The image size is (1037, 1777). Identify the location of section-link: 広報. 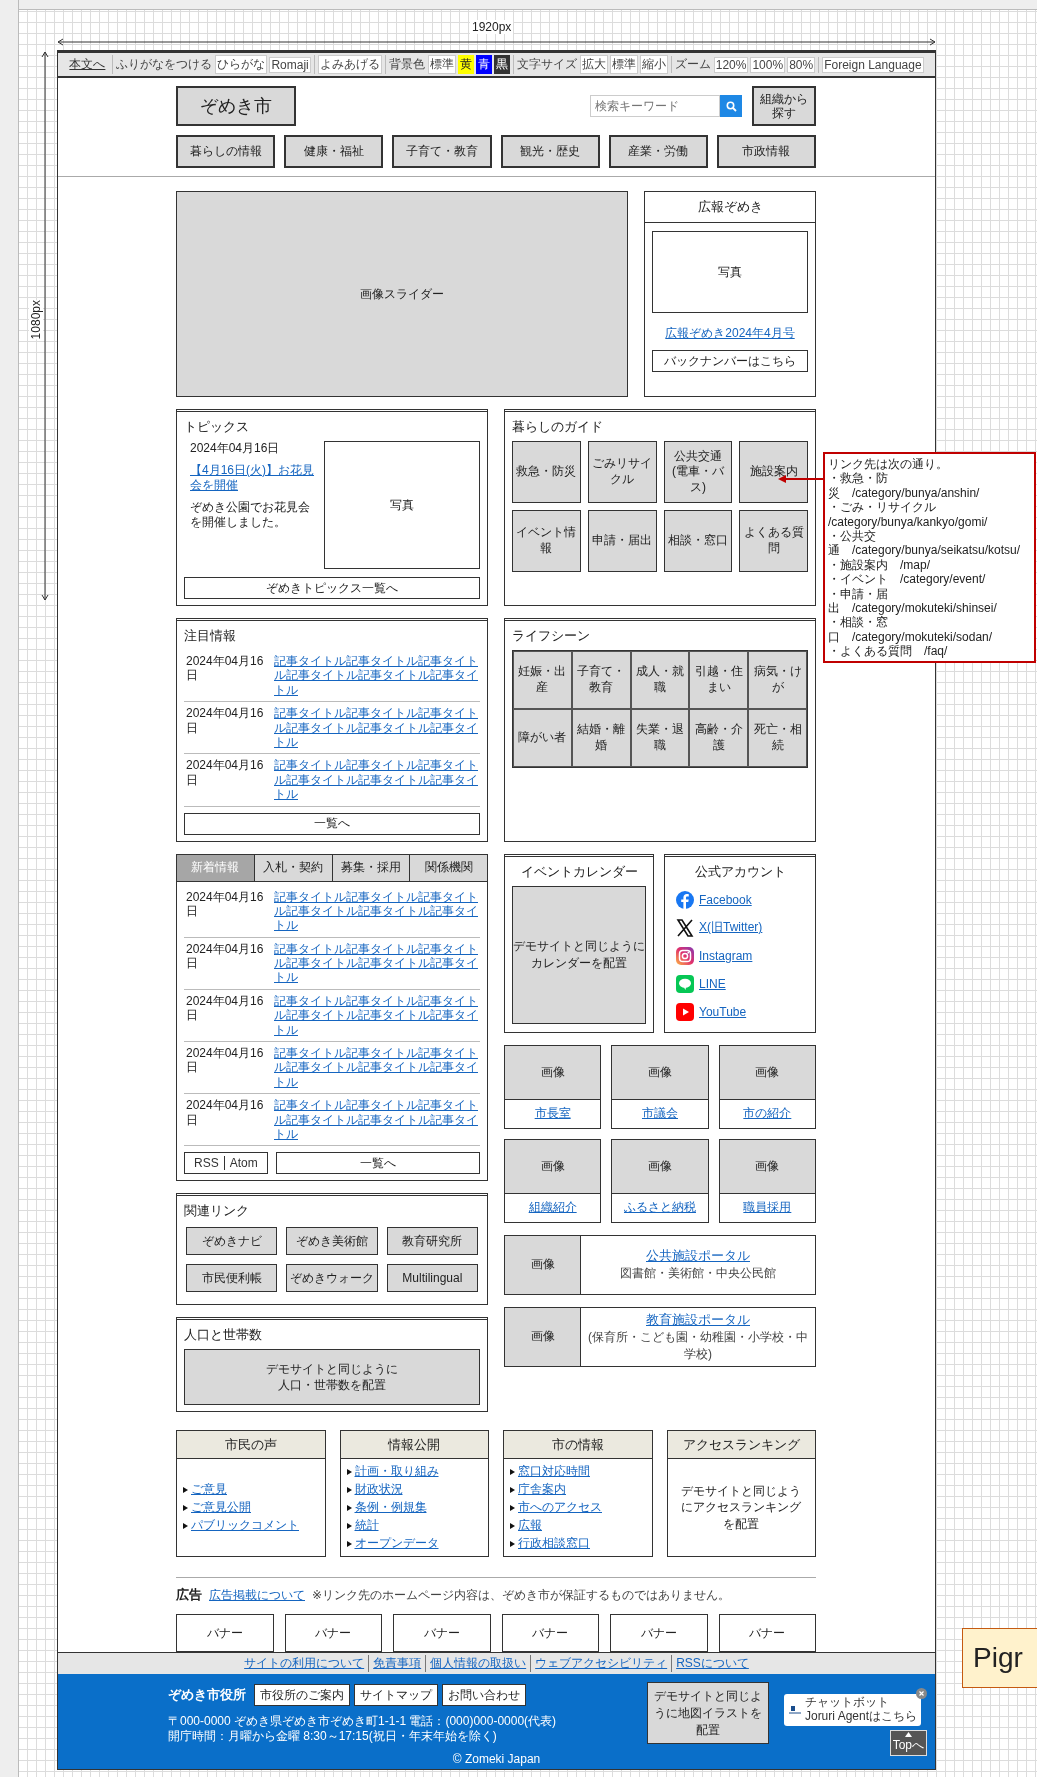
(530, 1526).